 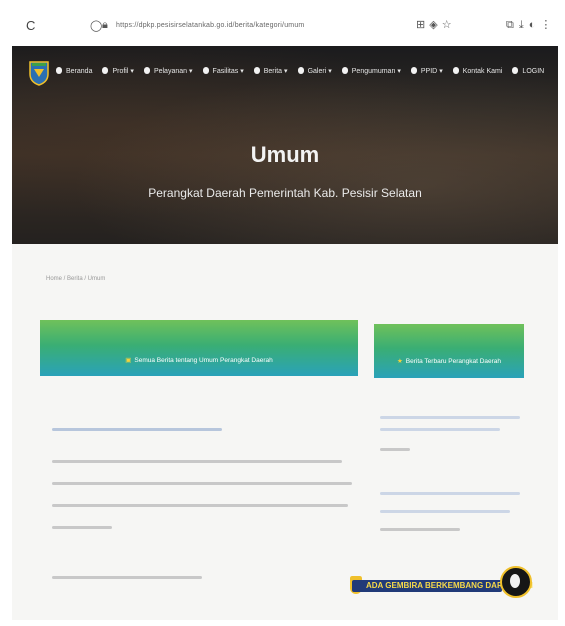 What do you see at coordinates (426, 71) in the screenshot?
I see `nav-item-ppid: PPID ▾` at bounding box center [426, 71].